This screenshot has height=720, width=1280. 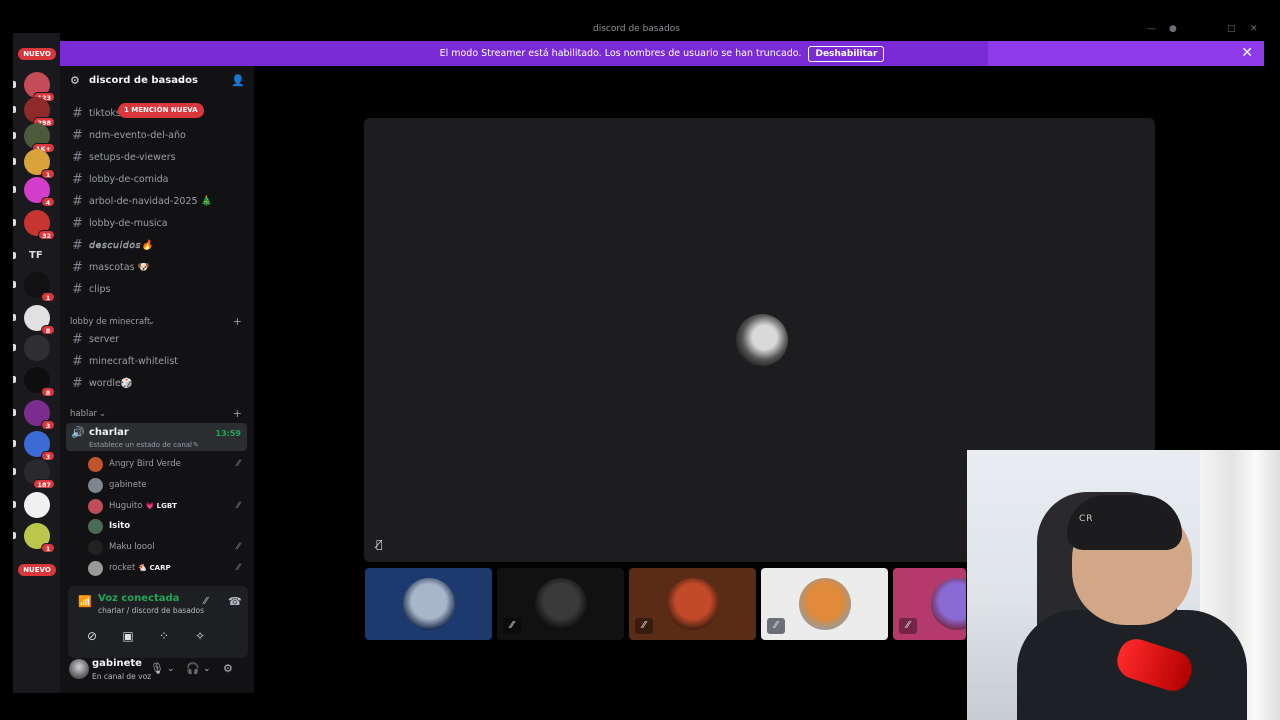 What do you see at coordinates (39, 138) in the screenshot?
I see `server-icon: 1K+` at bounding box center [39, 138].